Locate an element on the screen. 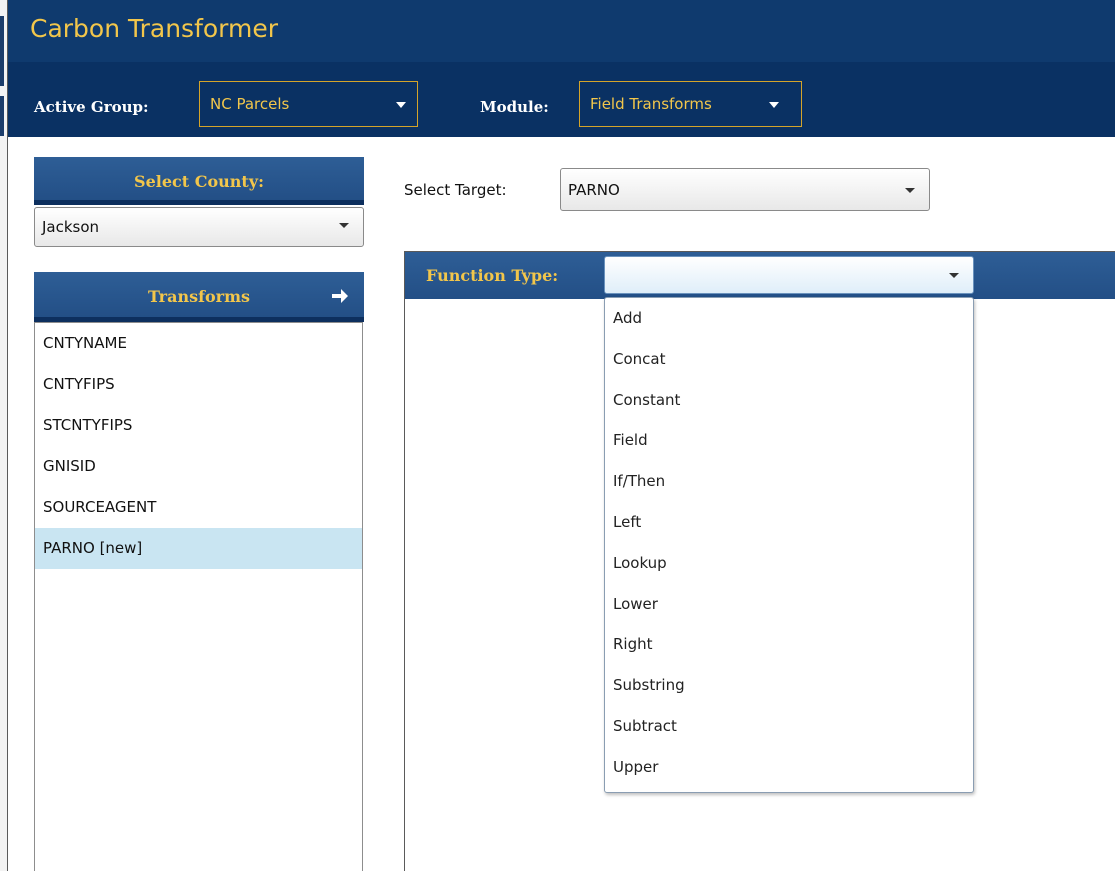  dropdown-option: Substring is located at coordinates (789, 685).